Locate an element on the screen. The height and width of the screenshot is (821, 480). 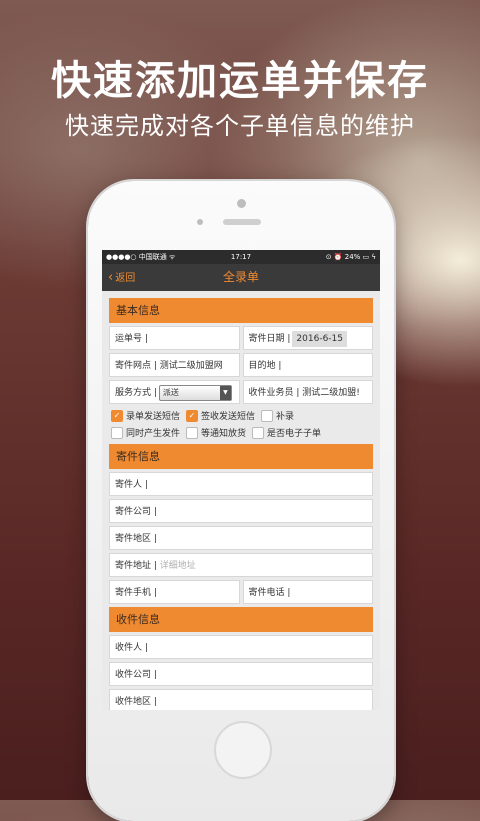
service-mode-select: 派送 ▼ is located at coordinates (195, 392).